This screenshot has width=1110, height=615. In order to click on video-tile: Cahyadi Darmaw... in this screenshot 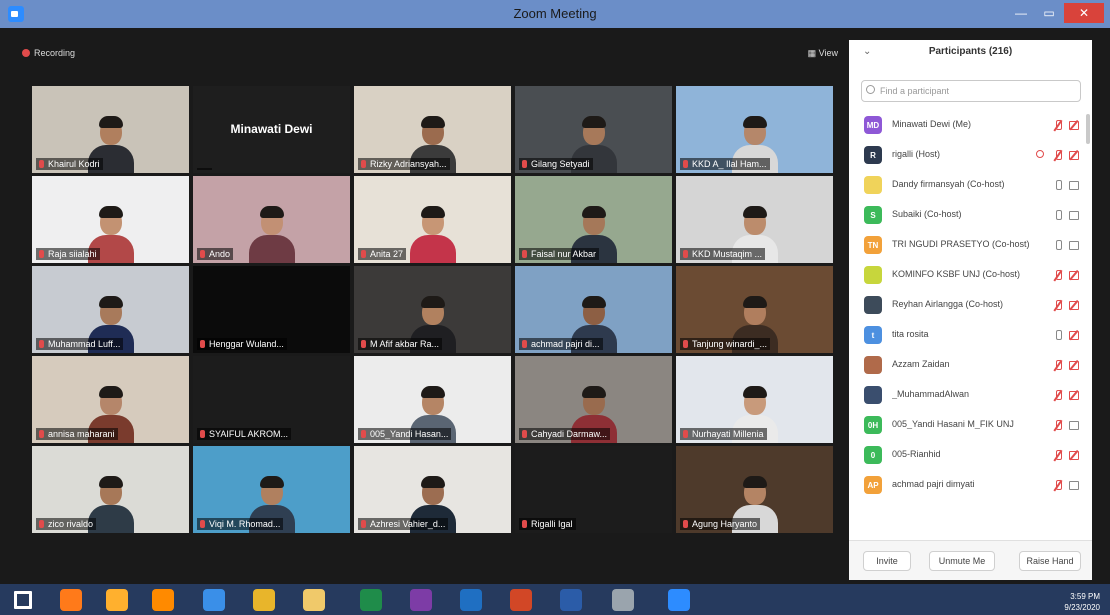, I will do `click(593, 399)`.